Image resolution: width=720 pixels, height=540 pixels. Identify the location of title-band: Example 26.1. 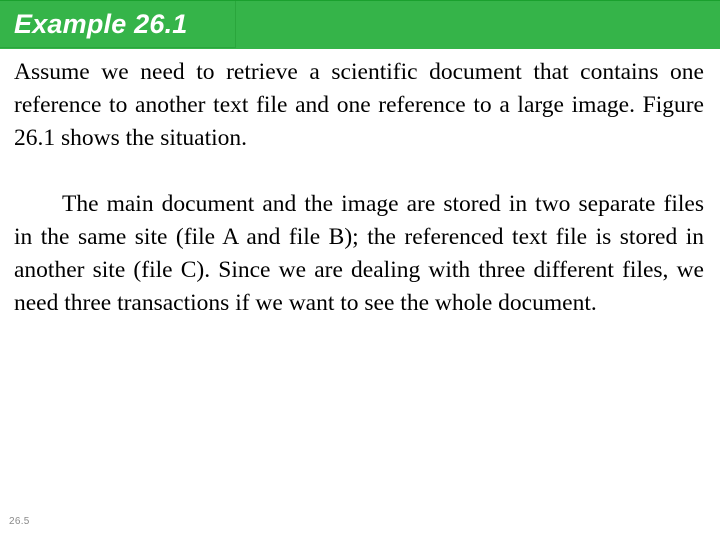
(360, 24).